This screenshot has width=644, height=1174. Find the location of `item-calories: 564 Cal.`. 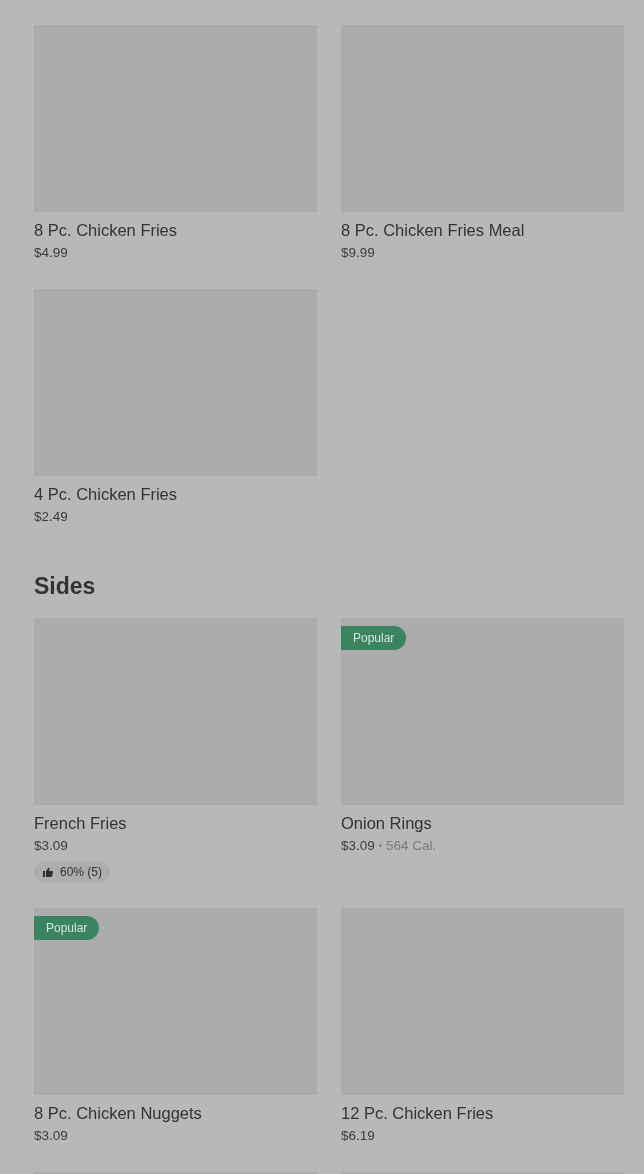

item-calories: 564 Cal. is located at coordinates (411, 846).